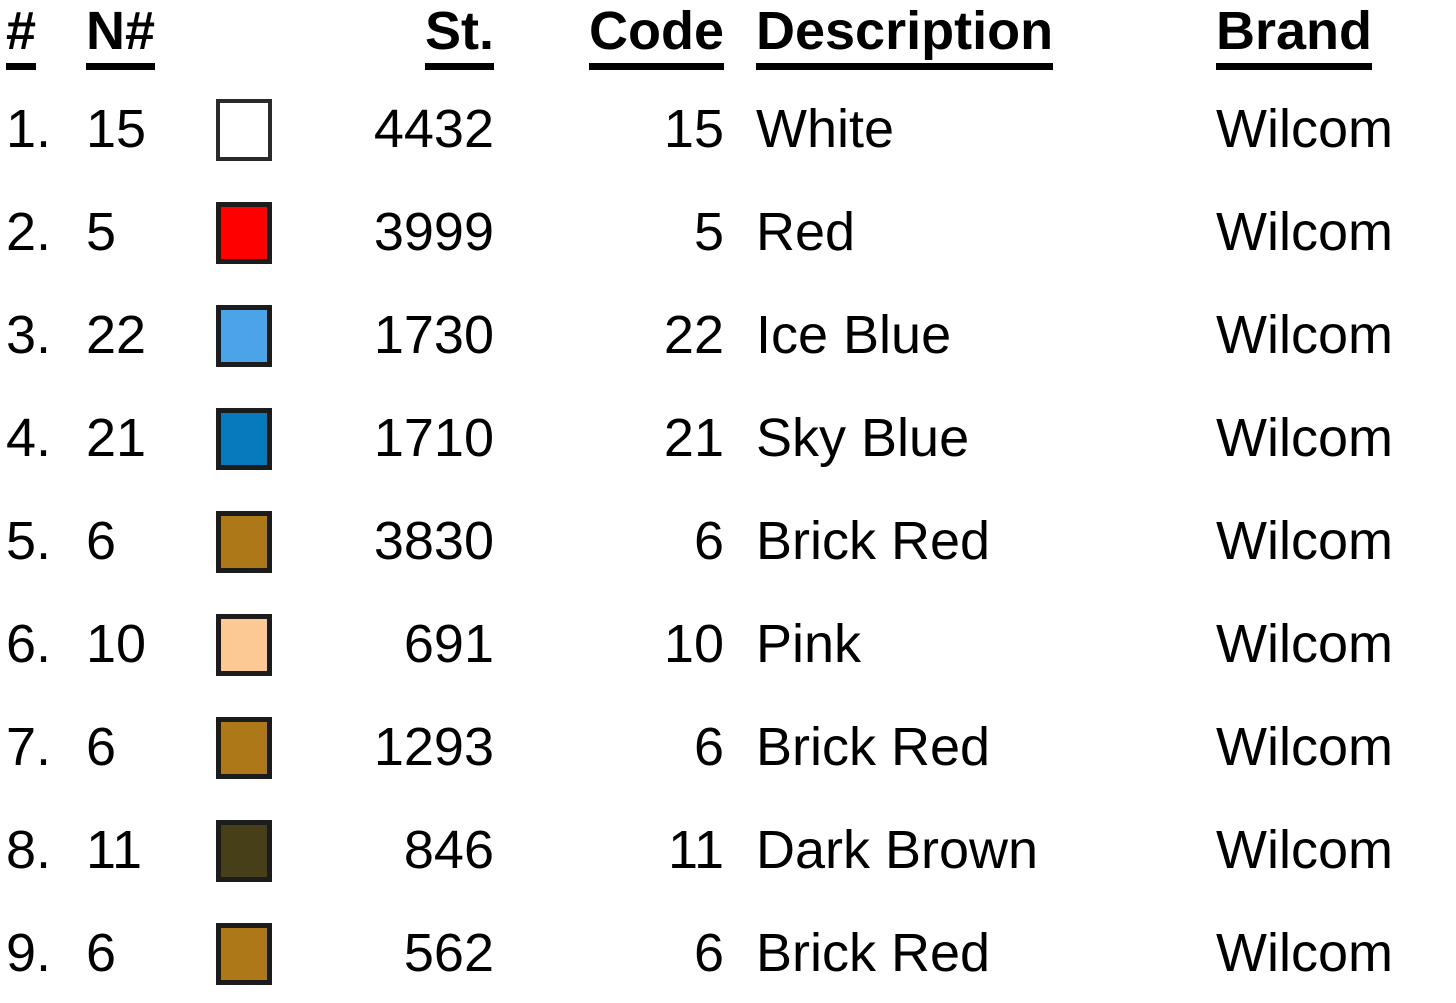  What do you see at coordinates (693, 644) in the screenshot?
I see `row-code-cell: 10` at bounding box center [693, 644].